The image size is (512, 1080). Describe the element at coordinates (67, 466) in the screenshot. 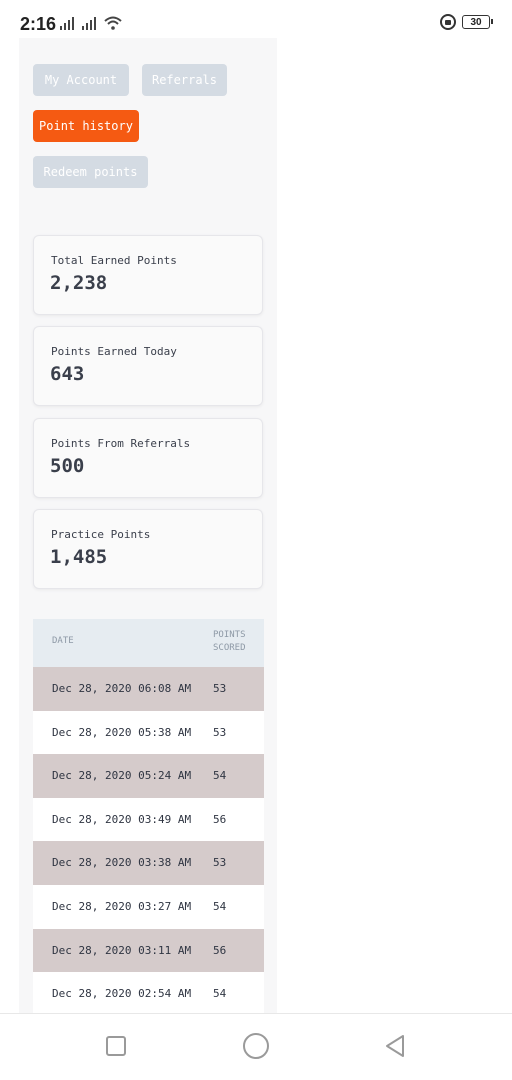

I see `stat-value: 500` at that location.